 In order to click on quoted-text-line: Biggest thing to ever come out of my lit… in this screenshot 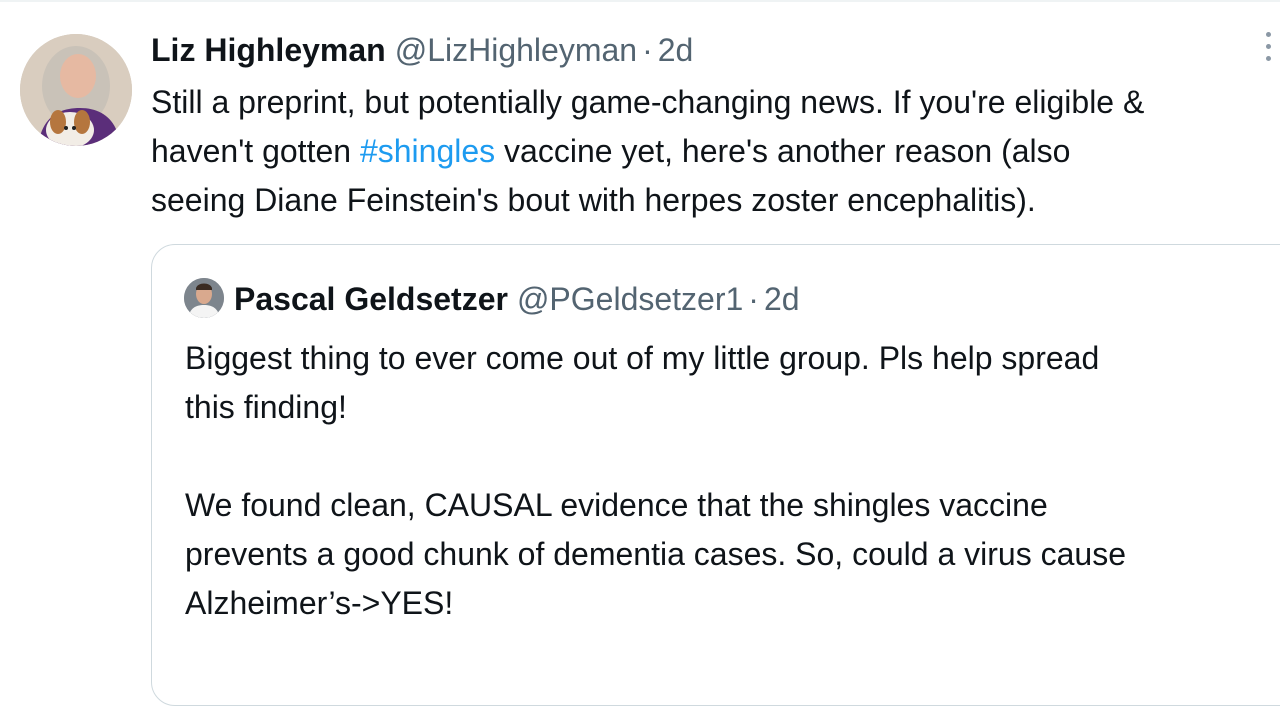, I will do `click(642, 358)`.